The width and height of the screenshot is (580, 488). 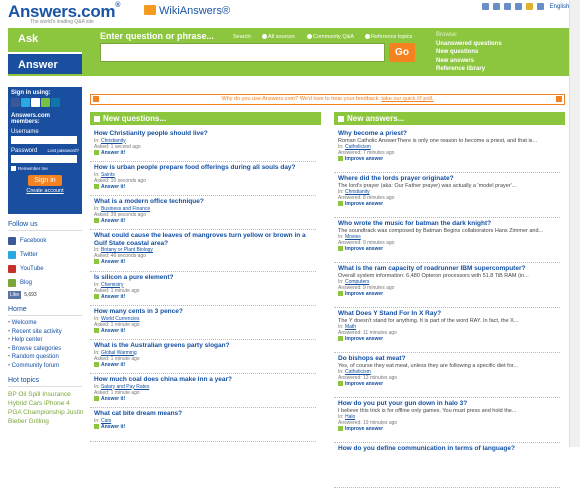 What do you see at coordinates (469, 52) in the screenshot?
I see `browse-new-questions: New questions` at bounding box center [469, 52].